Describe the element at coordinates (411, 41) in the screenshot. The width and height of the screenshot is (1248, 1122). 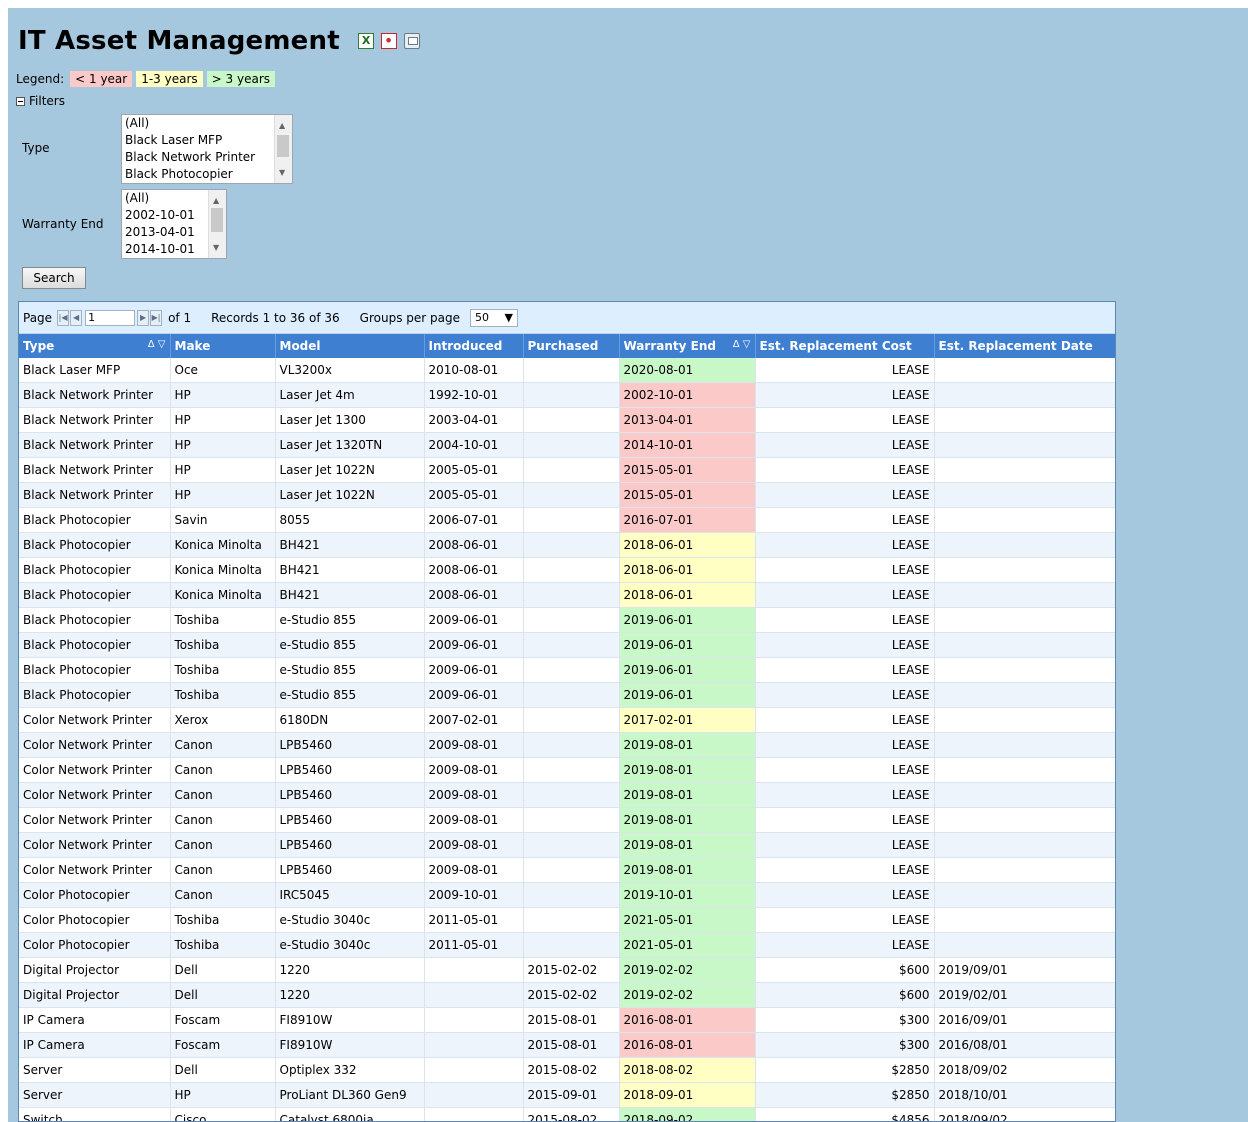
I see `print-icon` at that location.